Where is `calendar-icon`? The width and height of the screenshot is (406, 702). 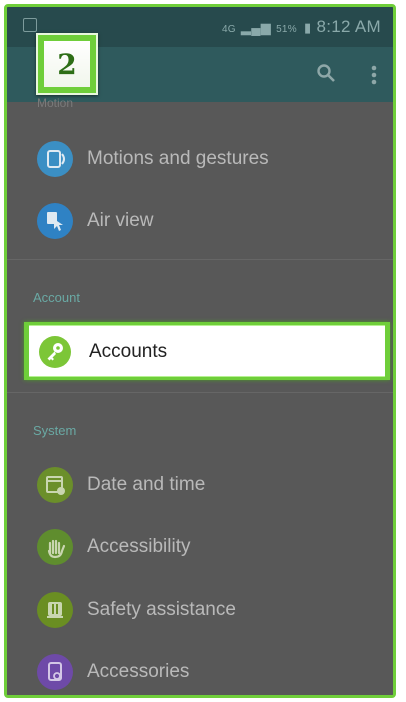
calendar-icon is located at coordinates (55, 485).